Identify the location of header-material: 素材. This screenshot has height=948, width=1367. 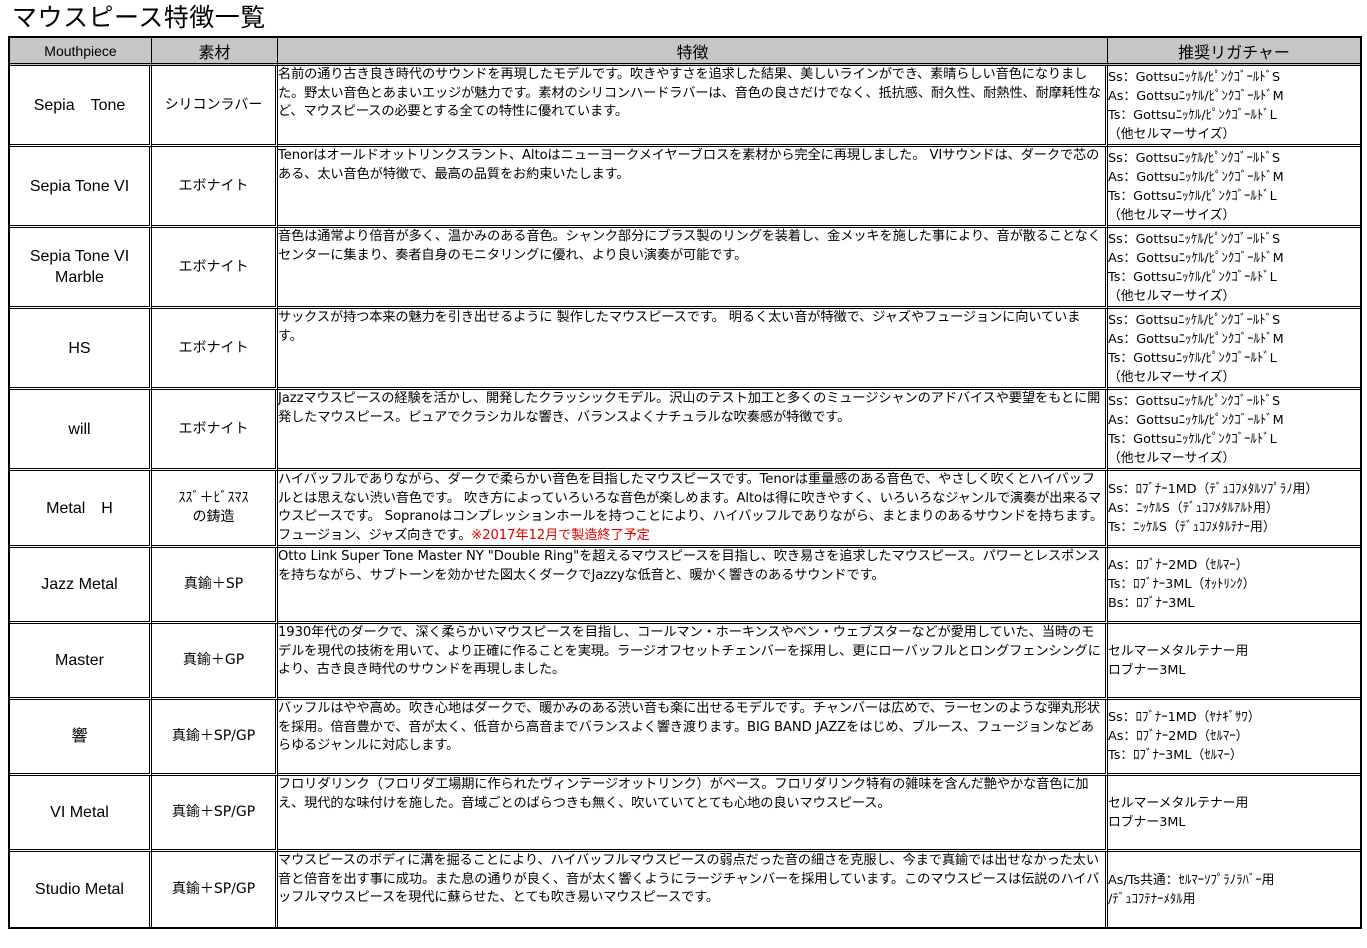
(215, 52).